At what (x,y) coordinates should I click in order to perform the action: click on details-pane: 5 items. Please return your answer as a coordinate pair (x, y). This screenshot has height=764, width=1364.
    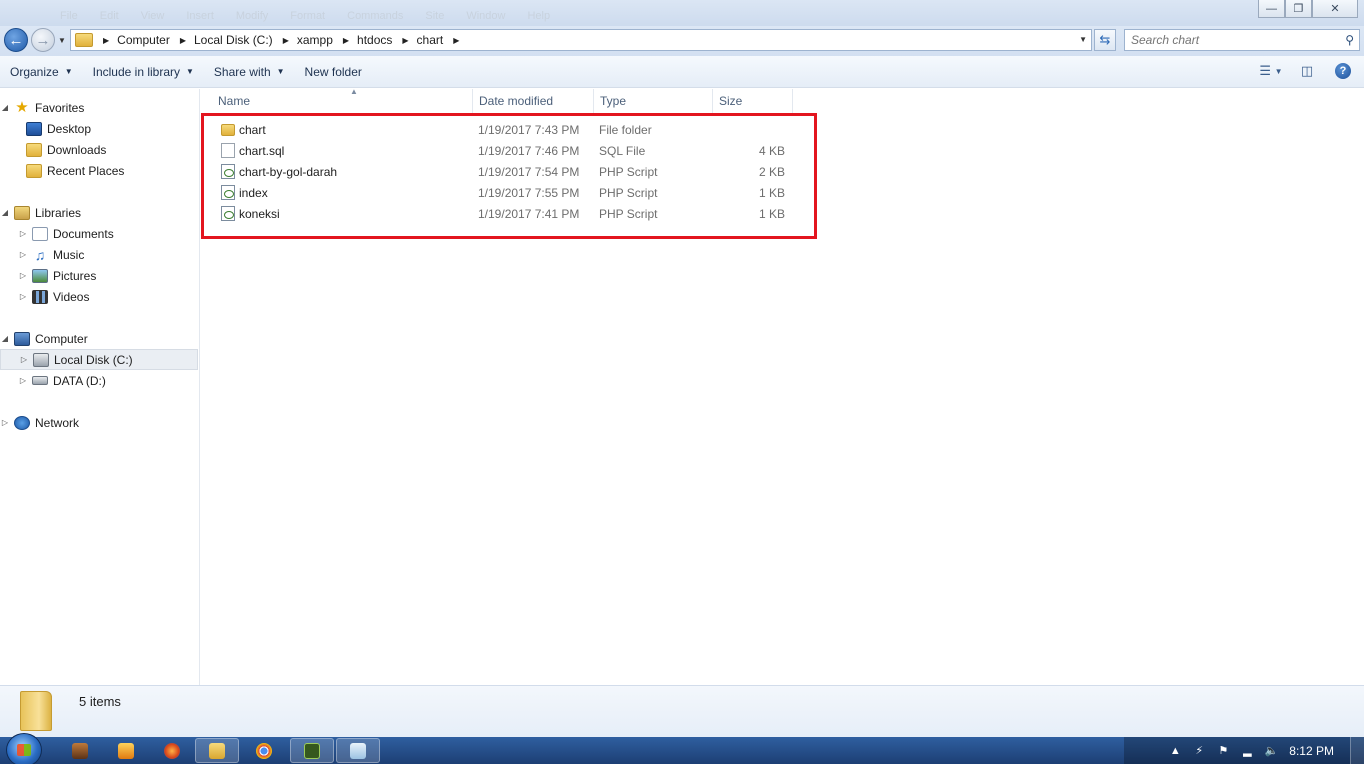
    Looking at the image, I should click on (682, 711).